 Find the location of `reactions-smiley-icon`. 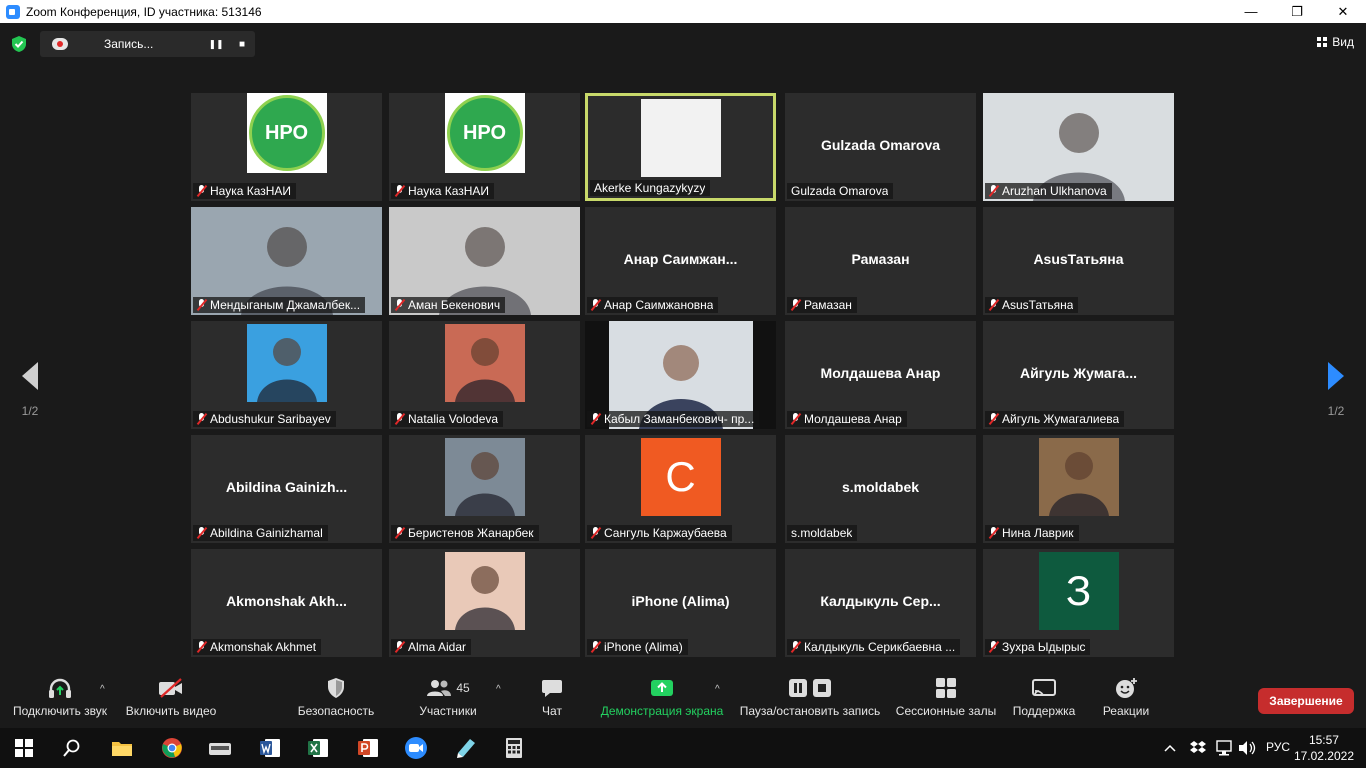

reactions-smiley-icon is located at coordinates (1126, 688).